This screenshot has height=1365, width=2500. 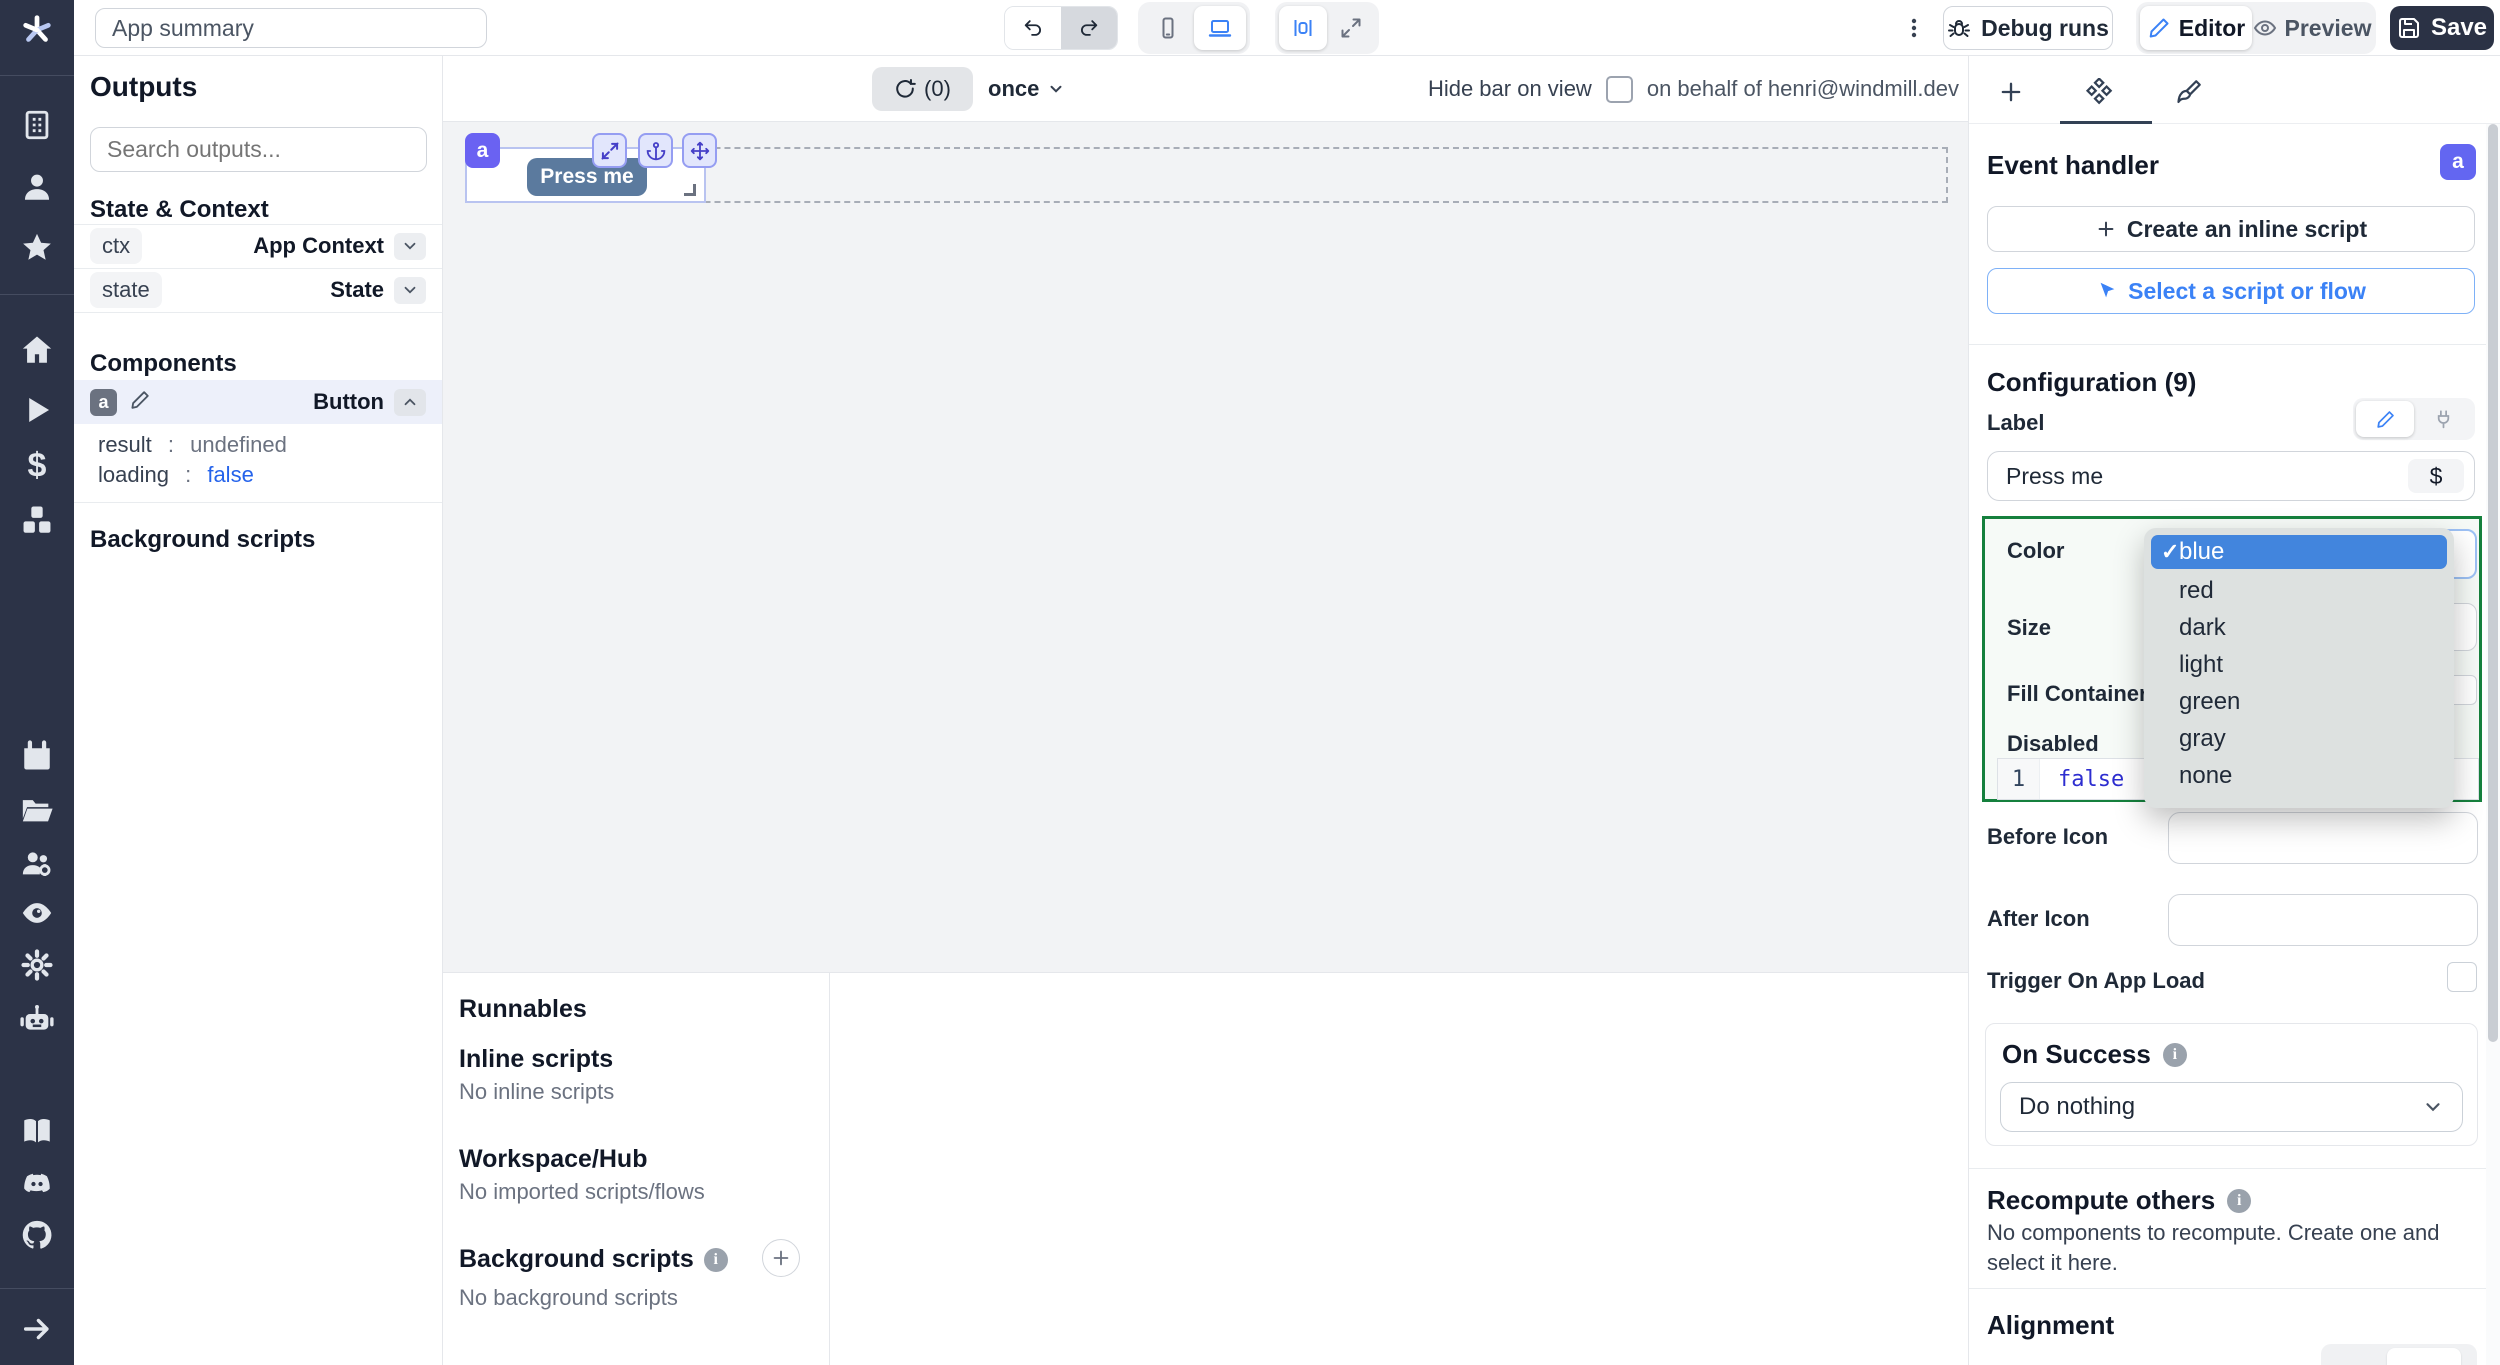 I want to click on user-icon, so click(x=37, y=187).